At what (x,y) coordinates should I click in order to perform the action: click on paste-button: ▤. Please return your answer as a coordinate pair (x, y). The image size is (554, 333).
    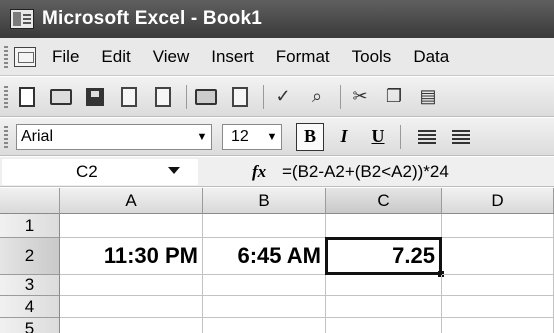
    Looking at the image, I should click on (428, 97).